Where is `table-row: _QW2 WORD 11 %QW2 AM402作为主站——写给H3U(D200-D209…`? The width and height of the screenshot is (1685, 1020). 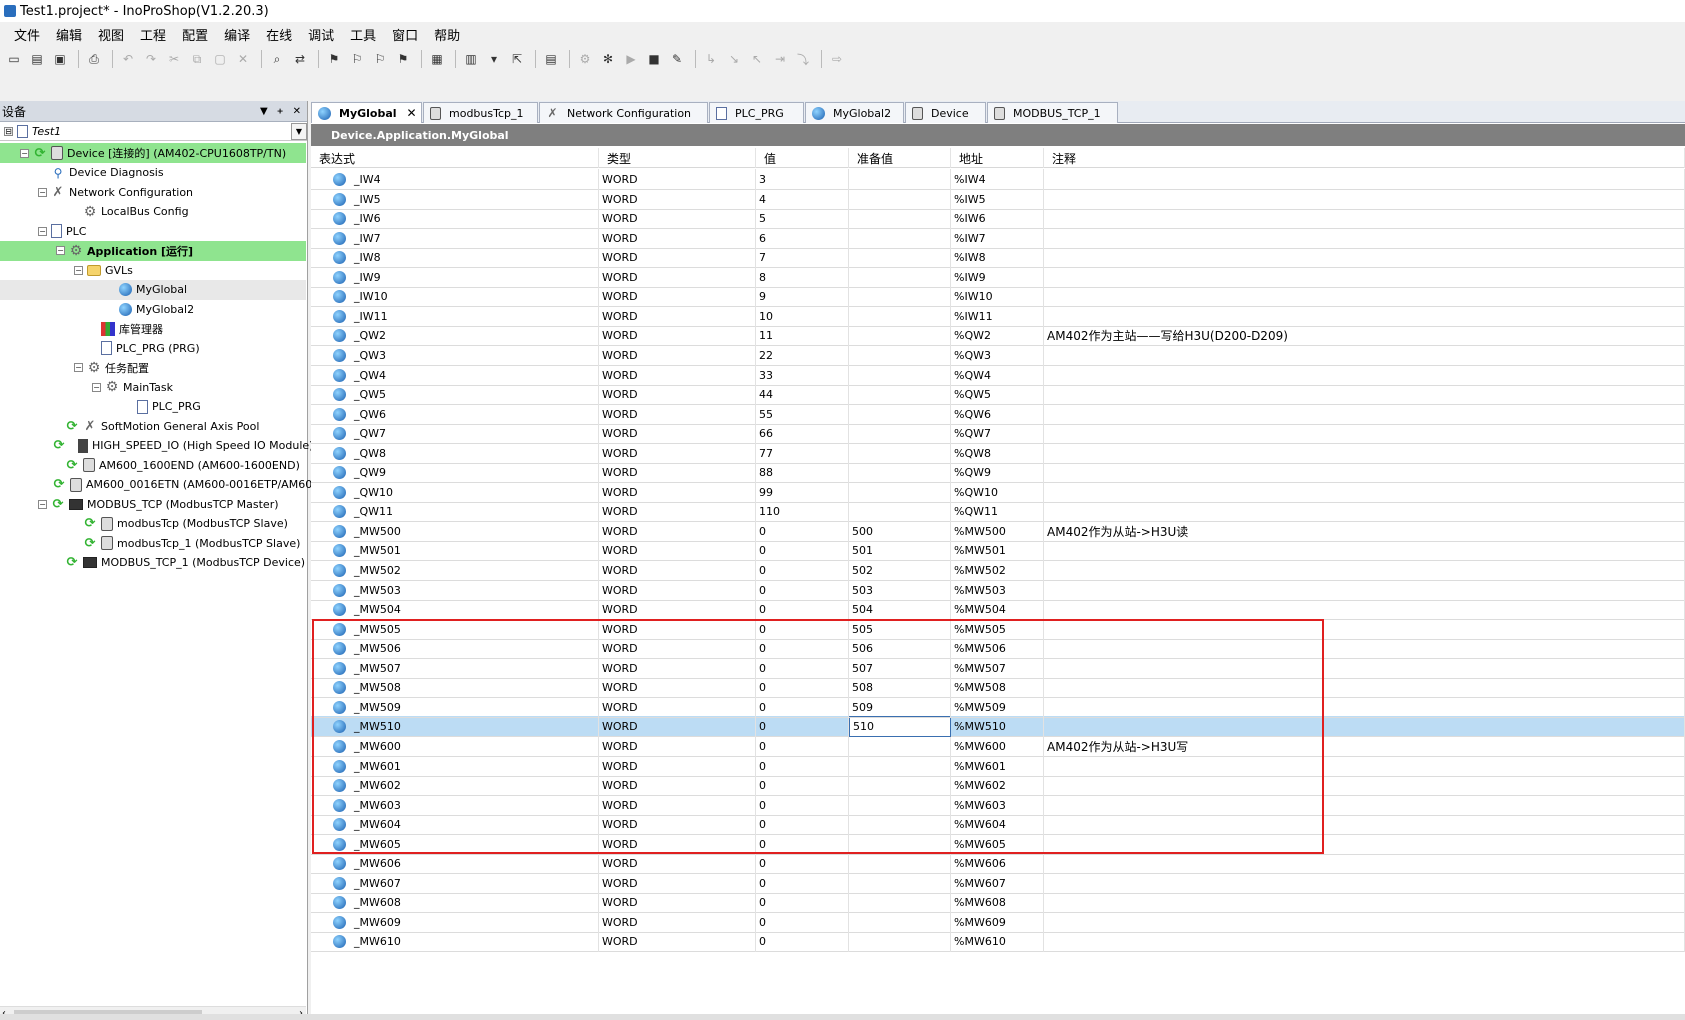 table-row: _QW2 WORD 11 %QW2 AM402作为主站——写给H3U(D200-D209… is located at coordinates (998, 336).